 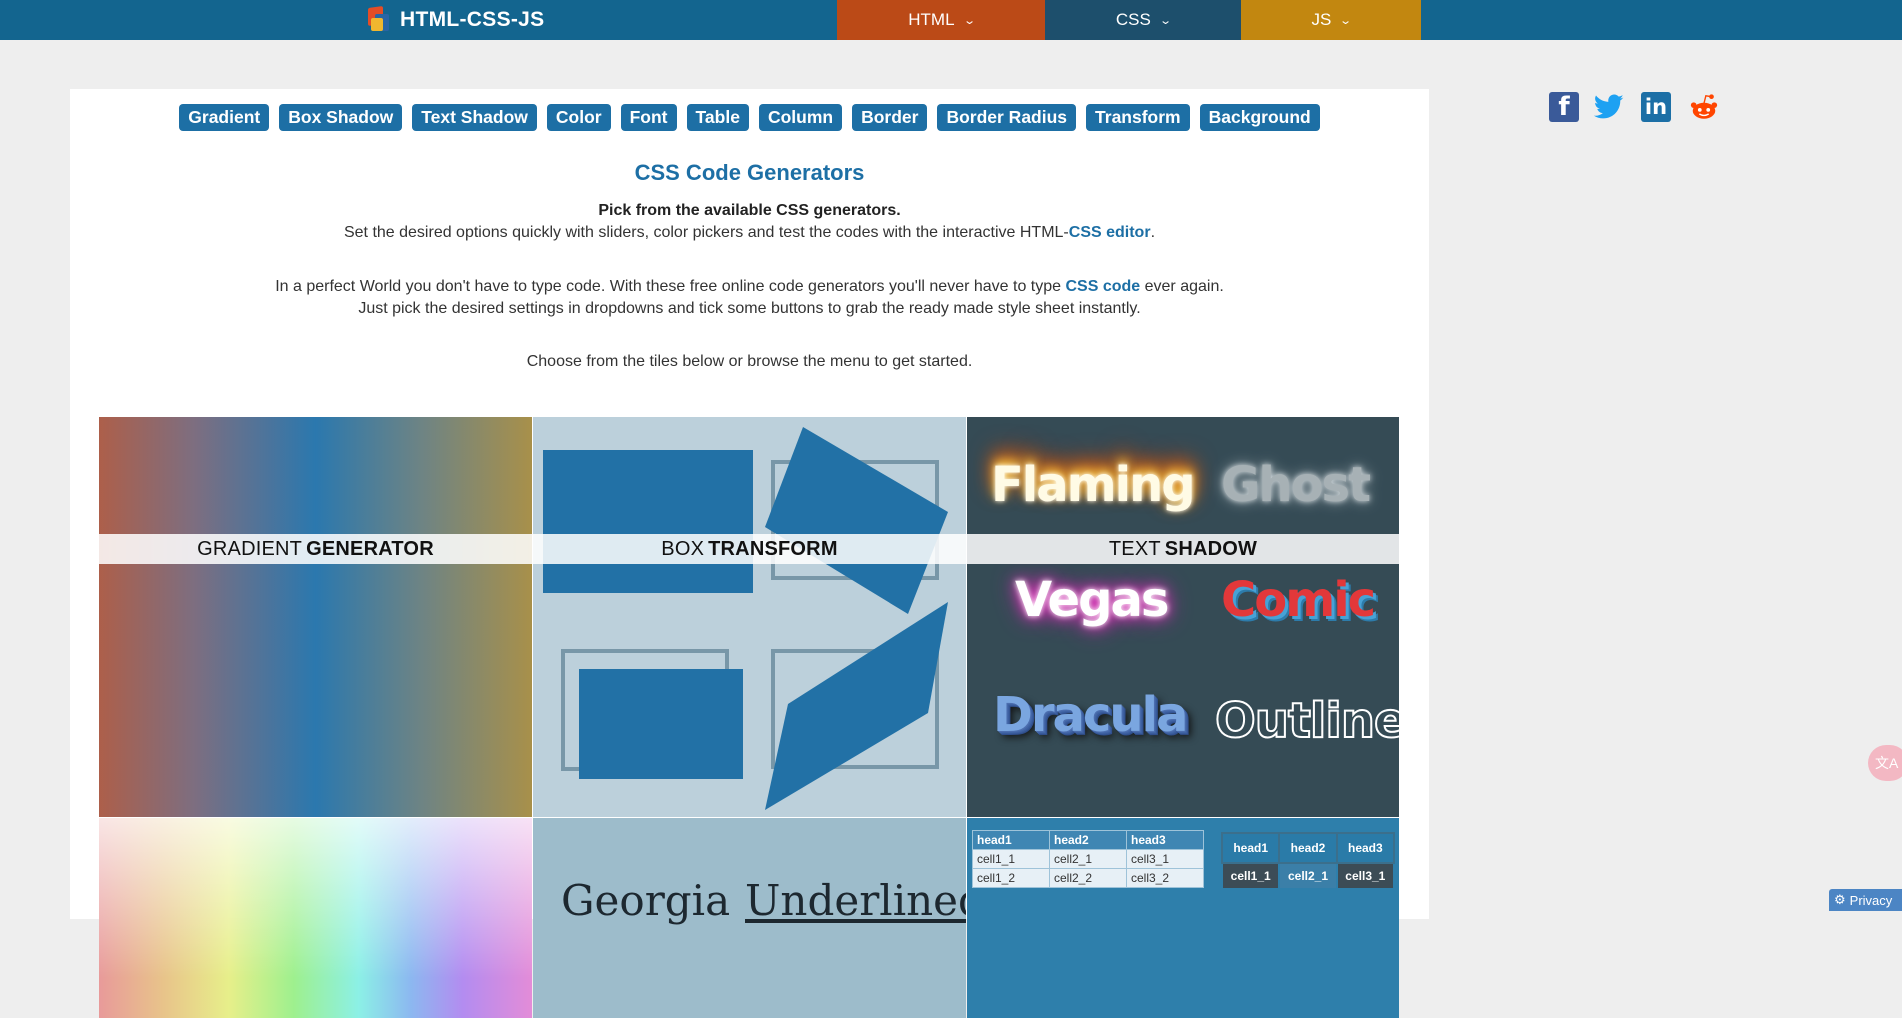 What do you see at coordinates (315, 617) in the screenshot?
I see `tile-gradient-generator: GRADIENT GENERATOR` at bounding box center [315, 617].